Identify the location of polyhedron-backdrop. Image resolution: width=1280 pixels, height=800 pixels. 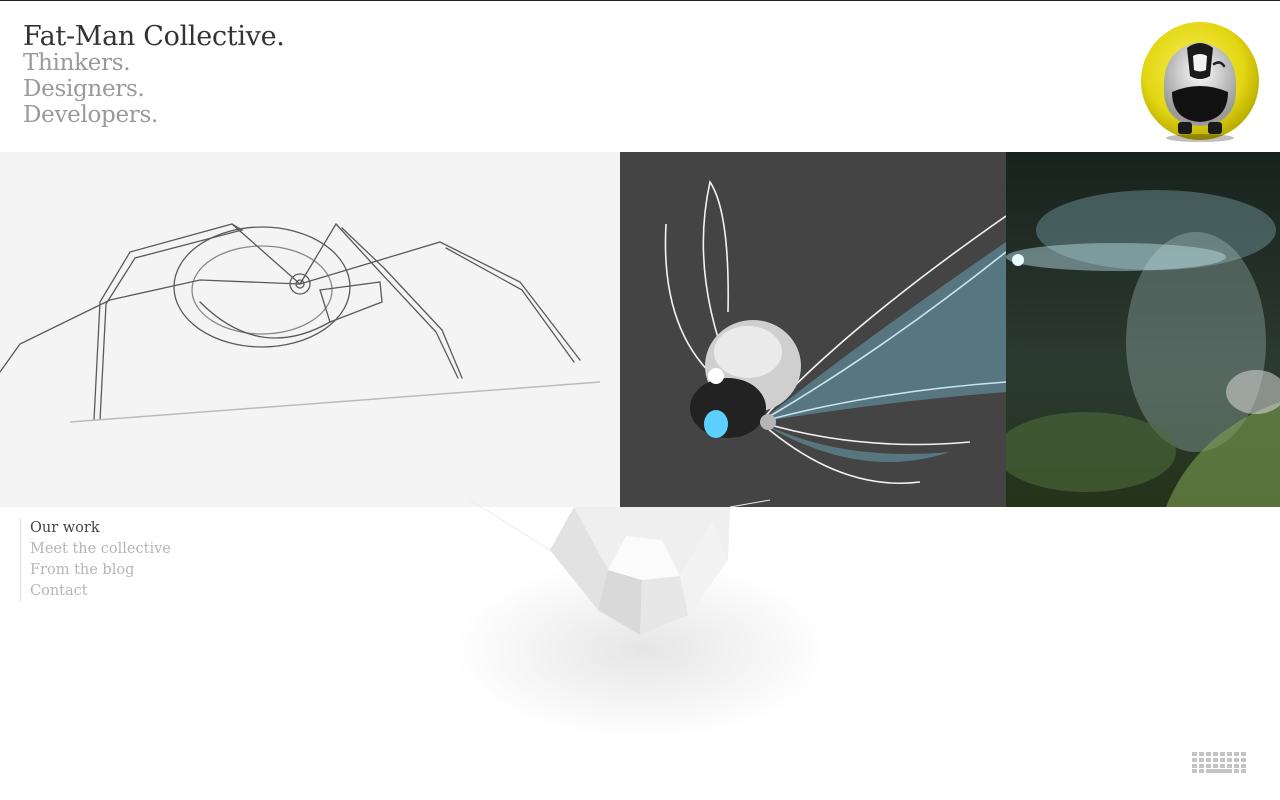
(640, 620).